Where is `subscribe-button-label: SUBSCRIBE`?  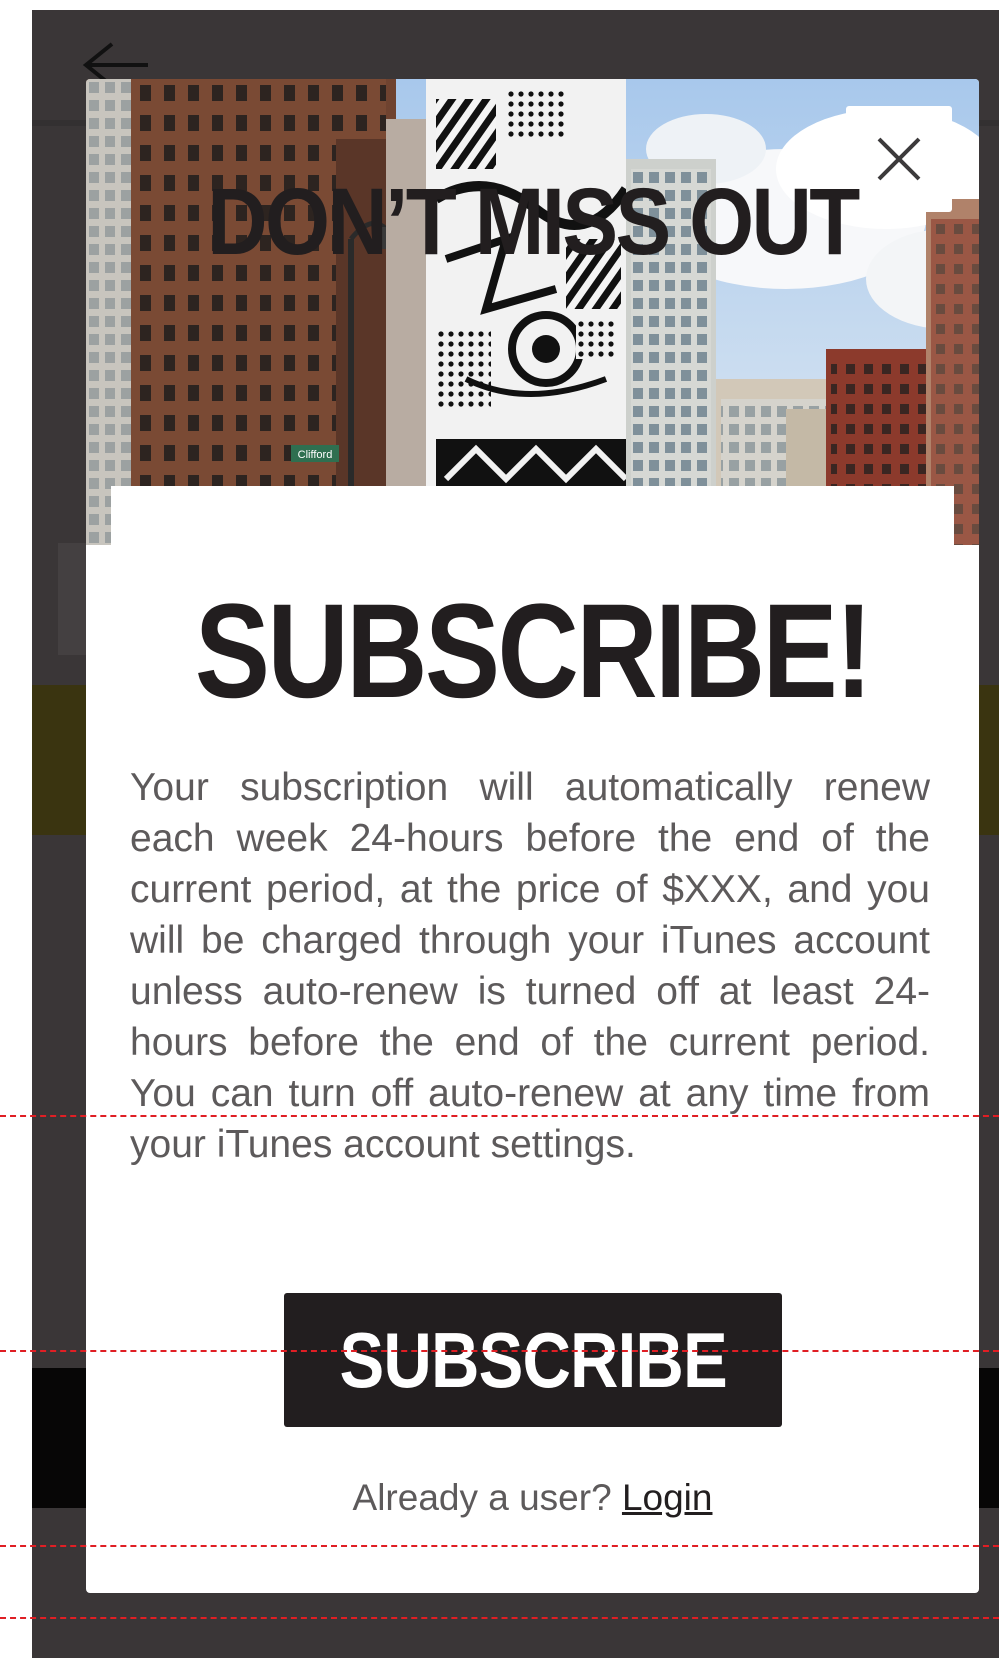
subscribe-button-label: SUBSCRIBE is located at coordinates (533, 1359).